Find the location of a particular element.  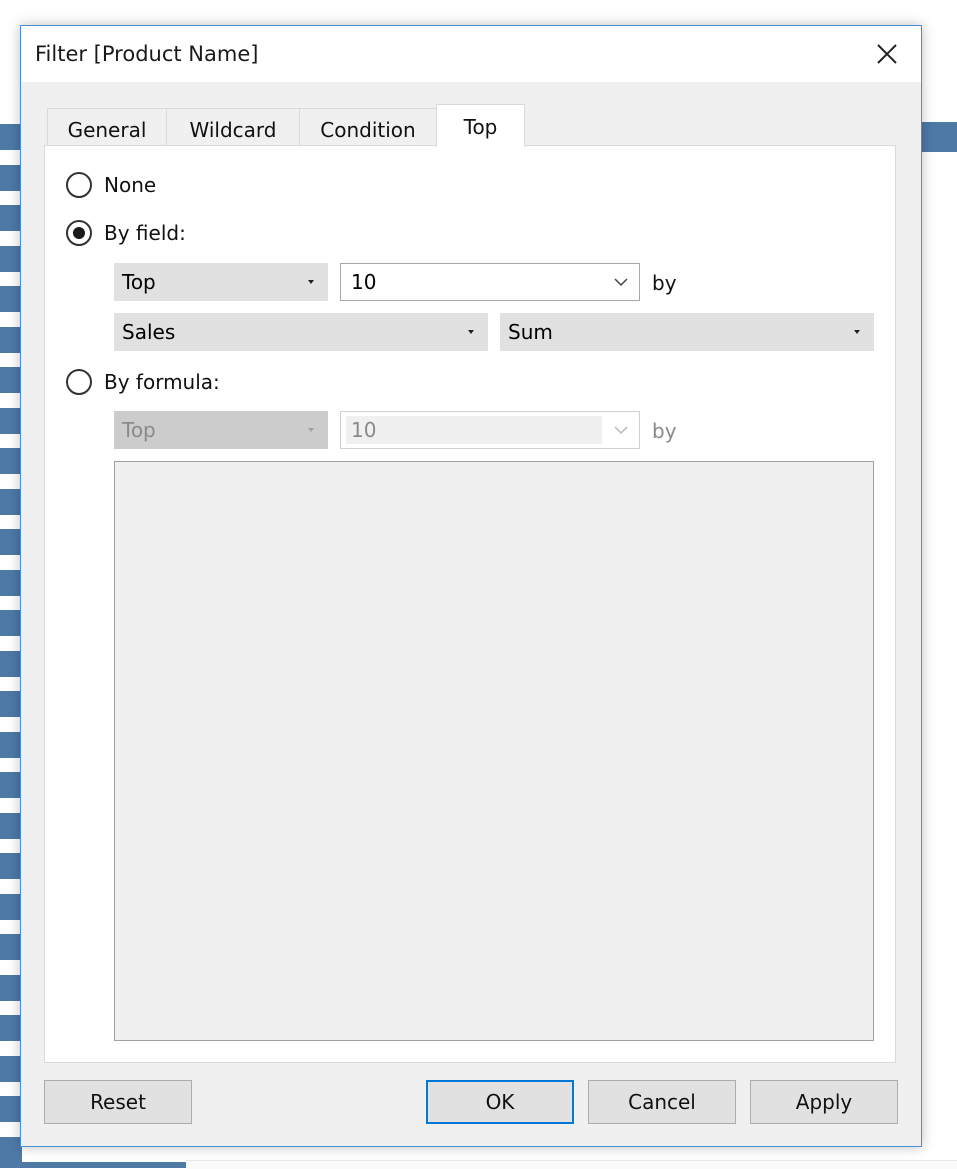

apply-button: Apply is located at coordinates (824, 1102).